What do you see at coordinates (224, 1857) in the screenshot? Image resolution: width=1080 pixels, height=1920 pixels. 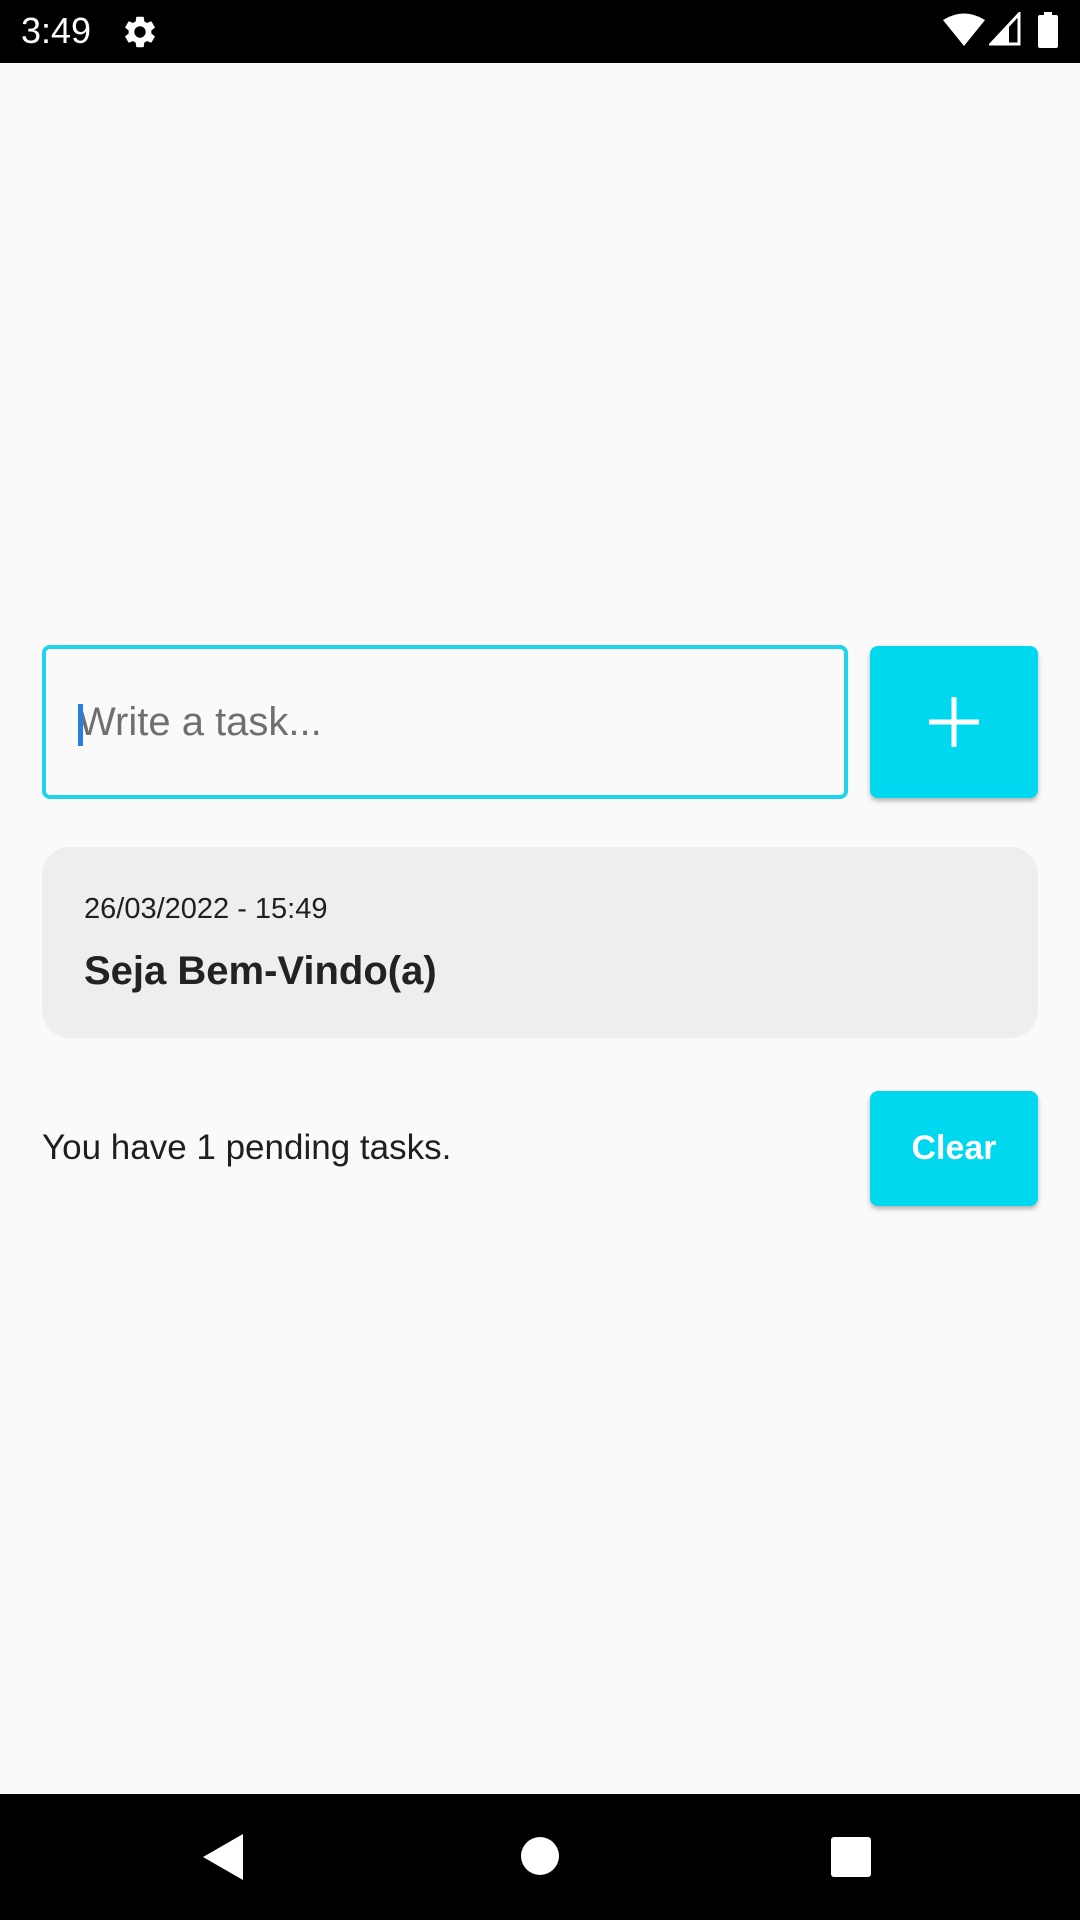 I see `back-icon` at bounding box center [224, 1857].